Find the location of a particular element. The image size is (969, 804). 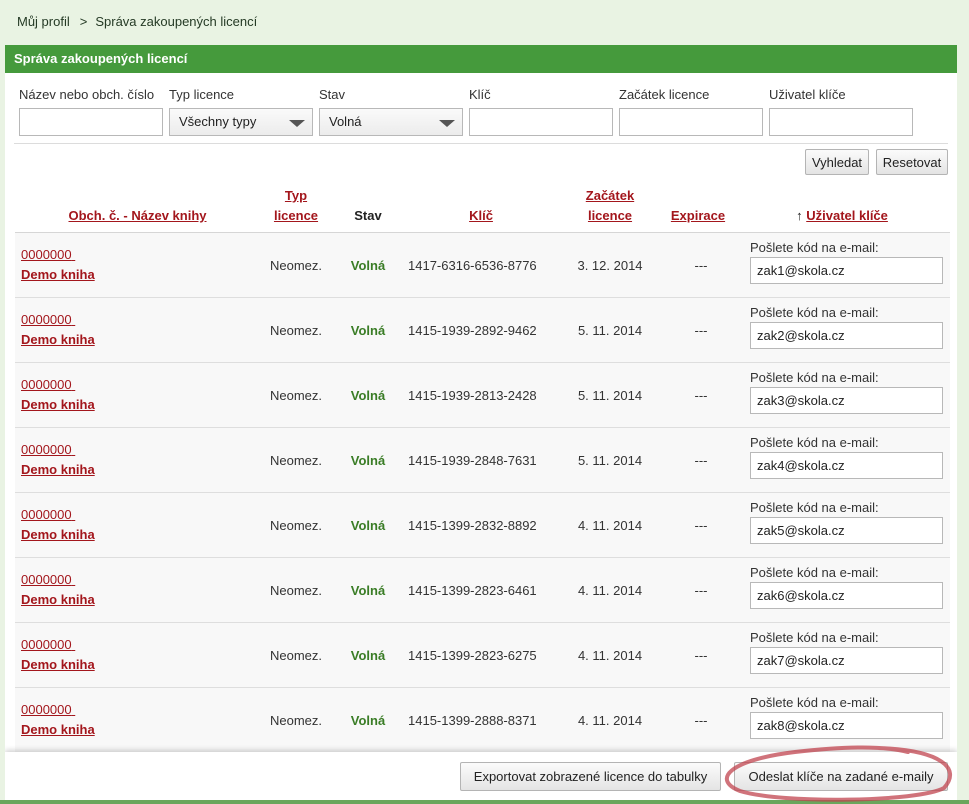

filter-start-input is located at coordinates (691, 122).